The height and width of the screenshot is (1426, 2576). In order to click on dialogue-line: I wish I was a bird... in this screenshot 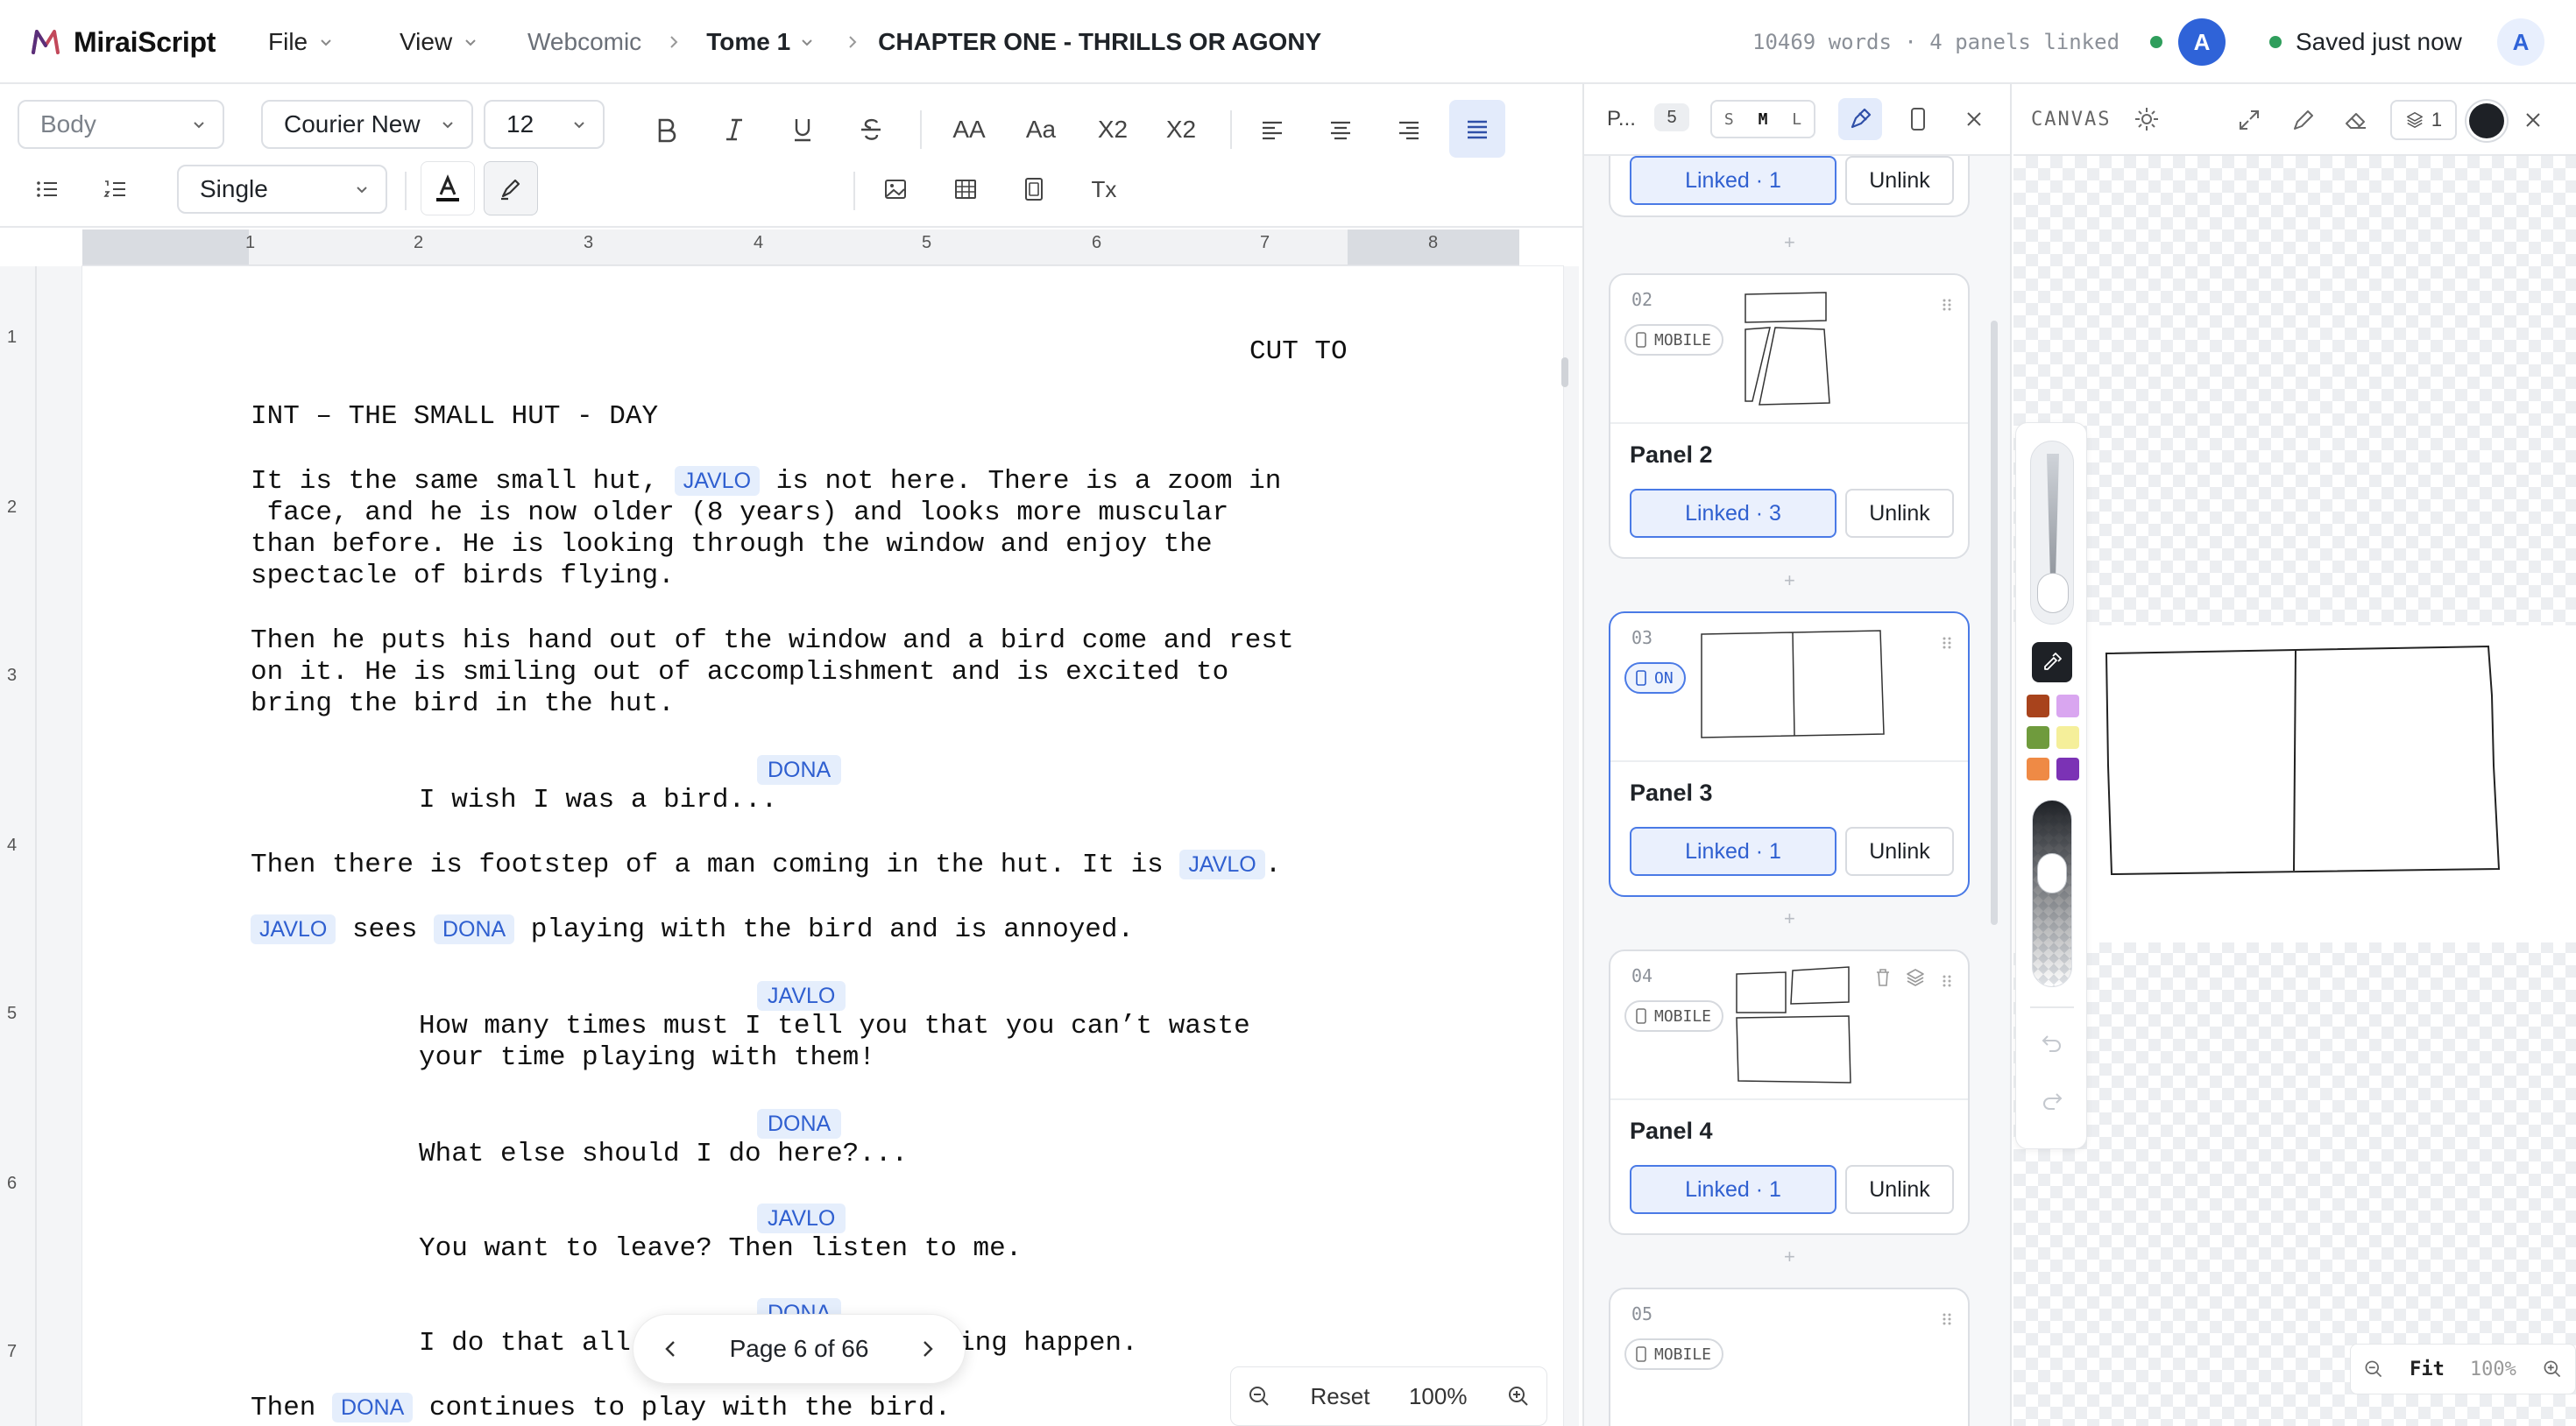, I will do `click(598, 800)`.